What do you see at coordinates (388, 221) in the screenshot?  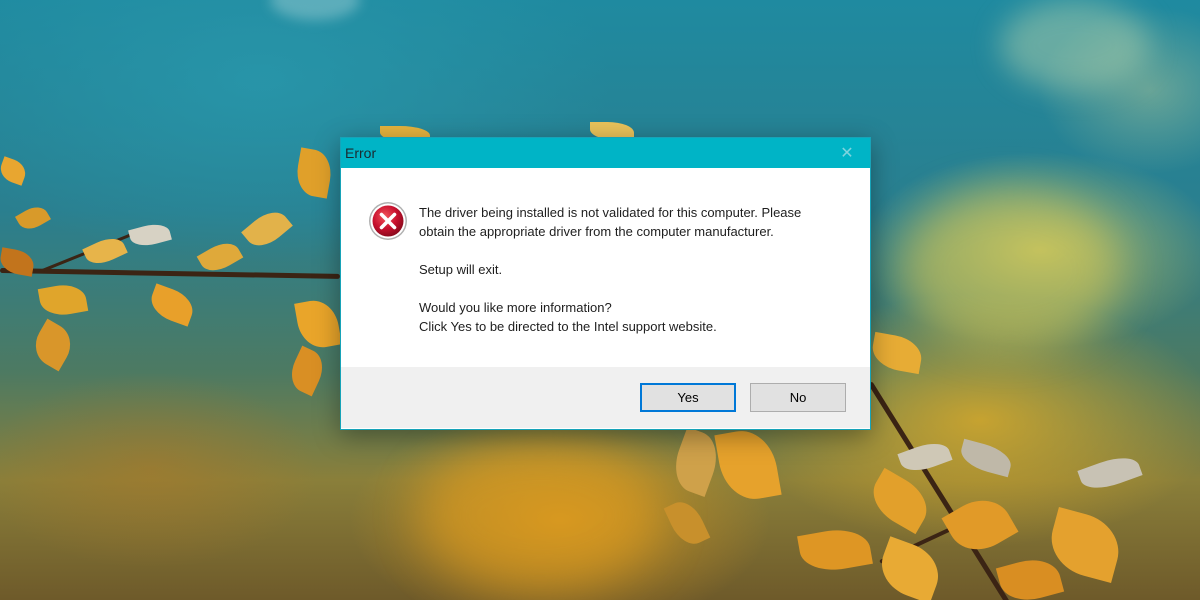 I see `error-icon` at bounding box center [388, 221].